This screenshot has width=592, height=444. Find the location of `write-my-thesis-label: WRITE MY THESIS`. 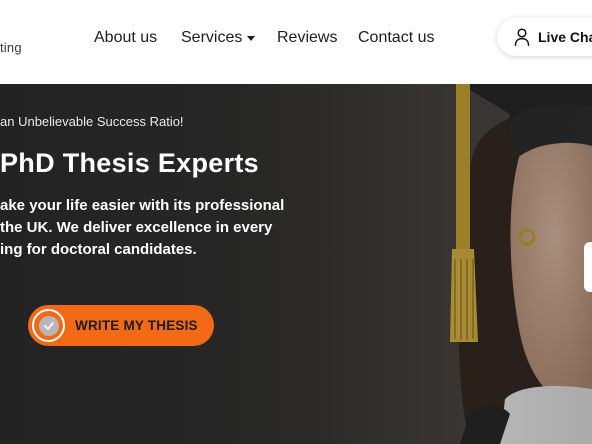

write-my-thesis-label: WRITE MY THESIS is located at coordinates (136, 325).